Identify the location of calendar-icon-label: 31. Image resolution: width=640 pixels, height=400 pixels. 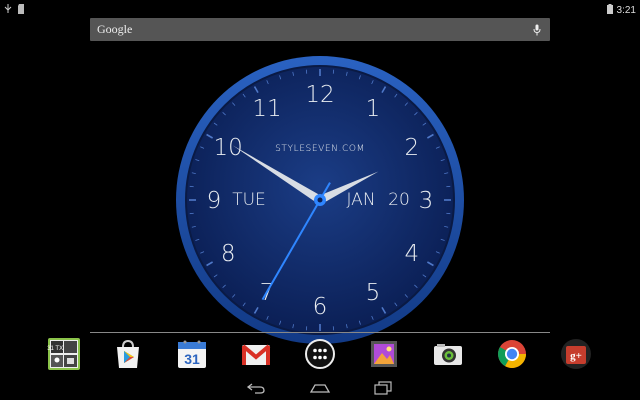
(192, 359).